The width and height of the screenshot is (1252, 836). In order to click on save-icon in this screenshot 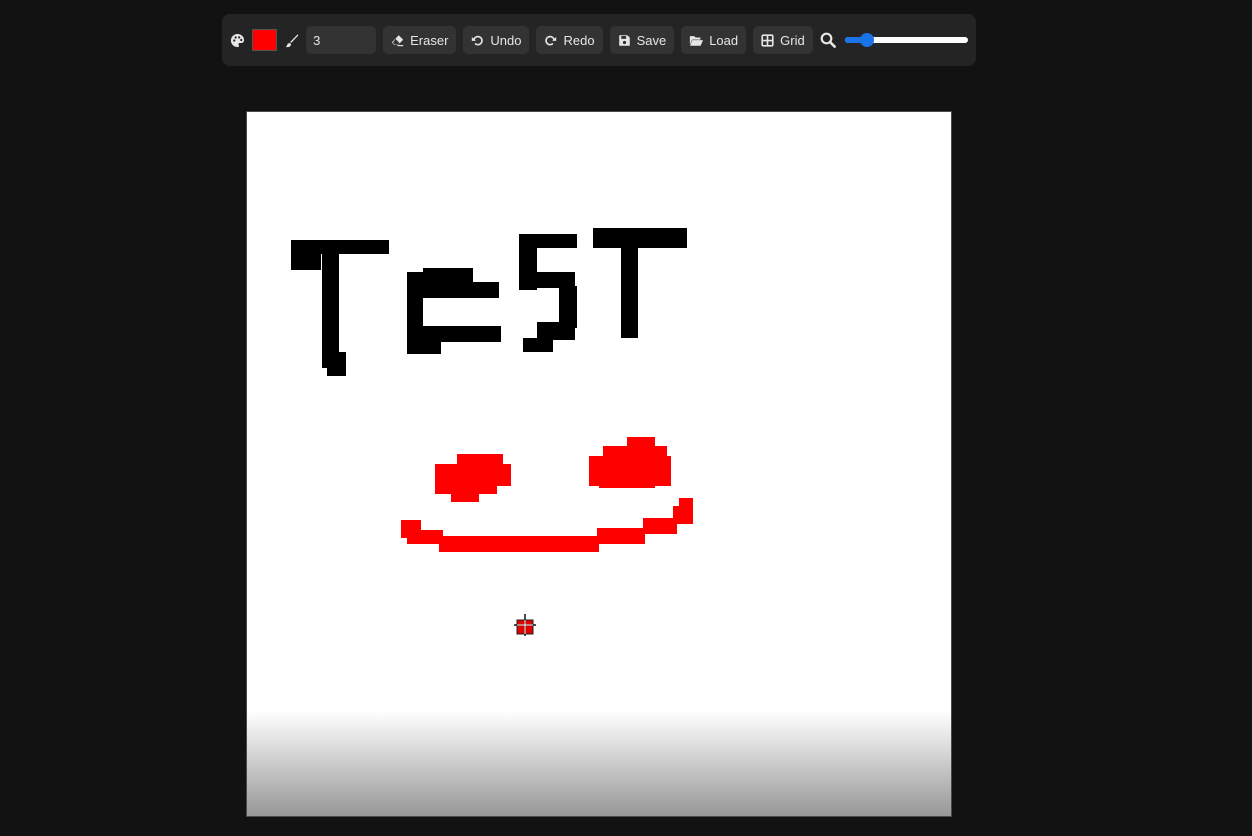, I will do `click(624, 40)`.